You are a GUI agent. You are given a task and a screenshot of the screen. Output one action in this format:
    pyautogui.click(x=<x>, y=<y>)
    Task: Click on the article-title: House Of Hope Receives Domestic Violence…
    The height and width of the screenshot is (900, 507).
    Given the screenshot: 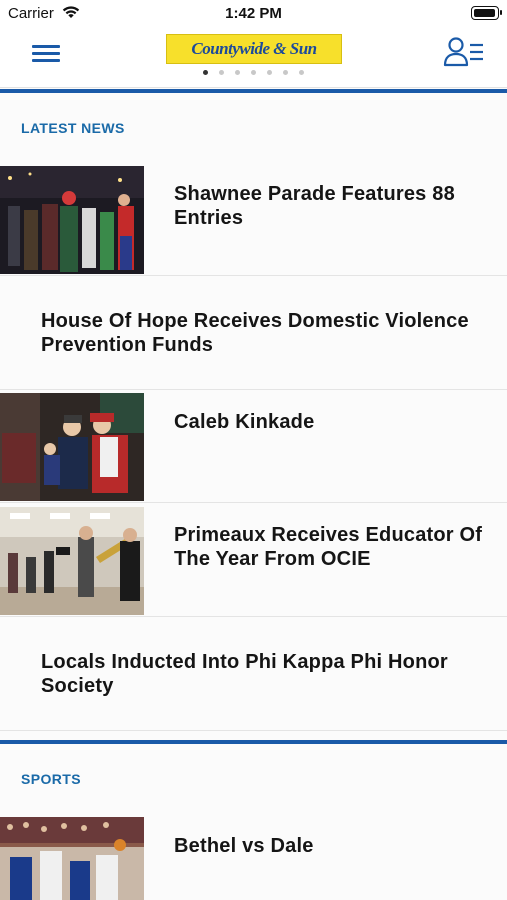 What is the action you would take?
    pyautogui.click(x=255, y=333)
    